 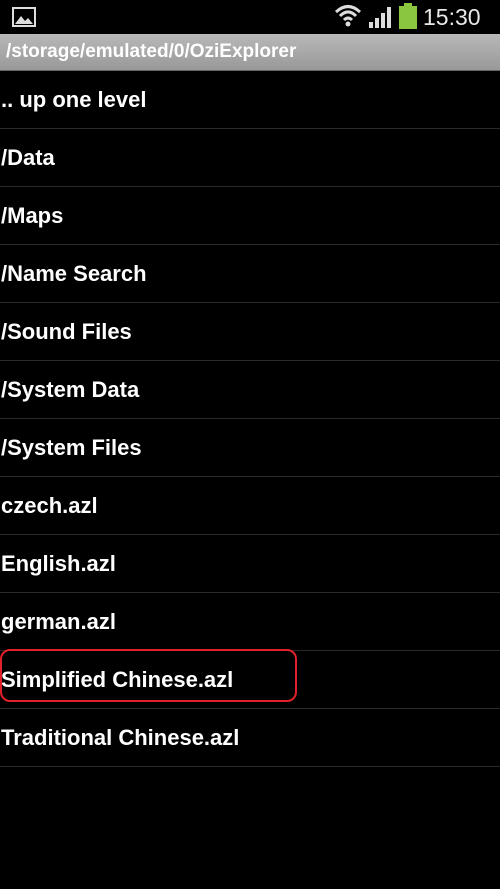 What do you see at coordinates (250, 332) in the screenshot?
I see `list-item-sound-files-folder: /Sound Files` at bounding box center [250, 332].